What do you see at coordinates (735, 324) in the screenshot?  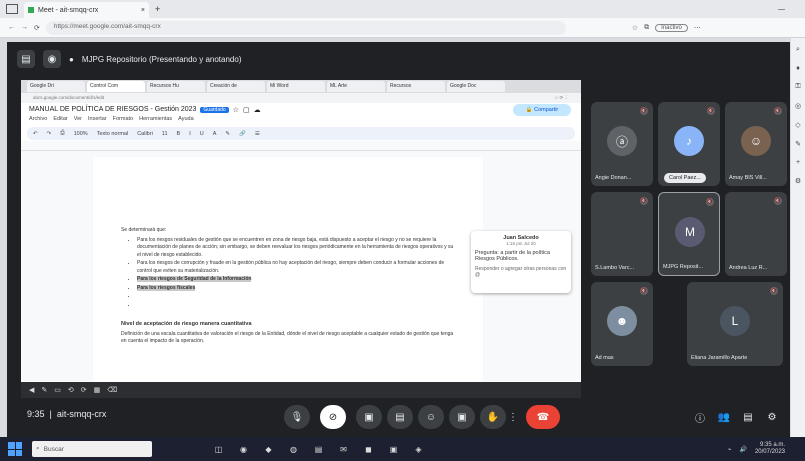 I see `participant-tile: L 🔇 Eliana Jaramillo Aparte` at bounding box center [735, 324].